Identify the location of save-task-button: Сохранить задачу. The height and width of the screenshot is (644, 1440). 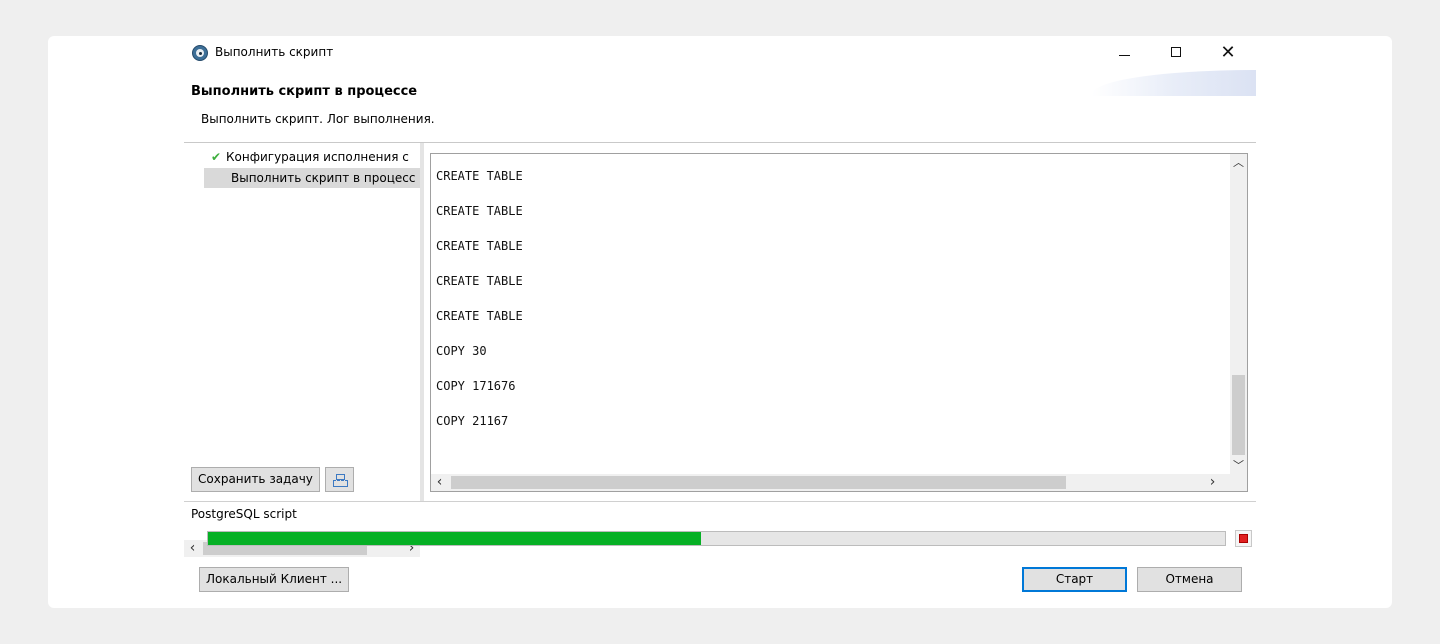
(255, 479).